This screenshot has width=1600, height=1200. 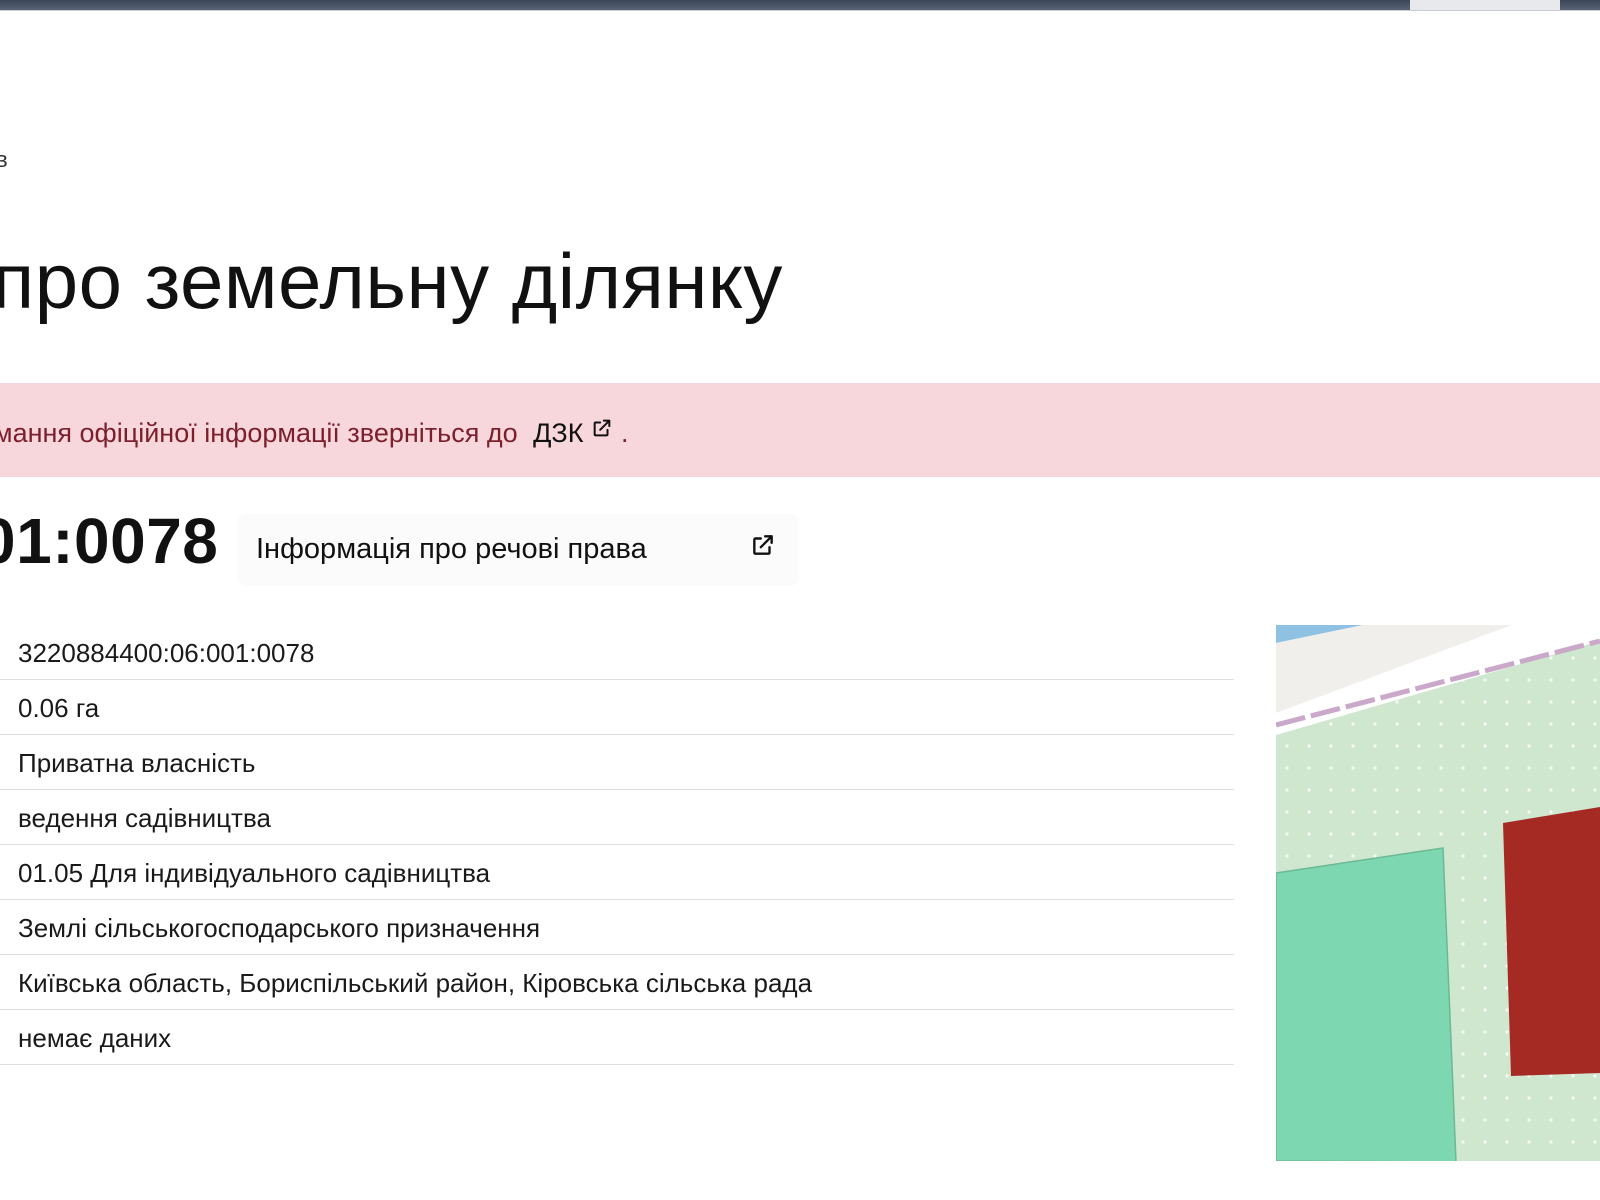 What do you see at coordinates (59, 708) in the screenshot?
I see `detail-value: 0.06 га` at bounding box center [59, 708].